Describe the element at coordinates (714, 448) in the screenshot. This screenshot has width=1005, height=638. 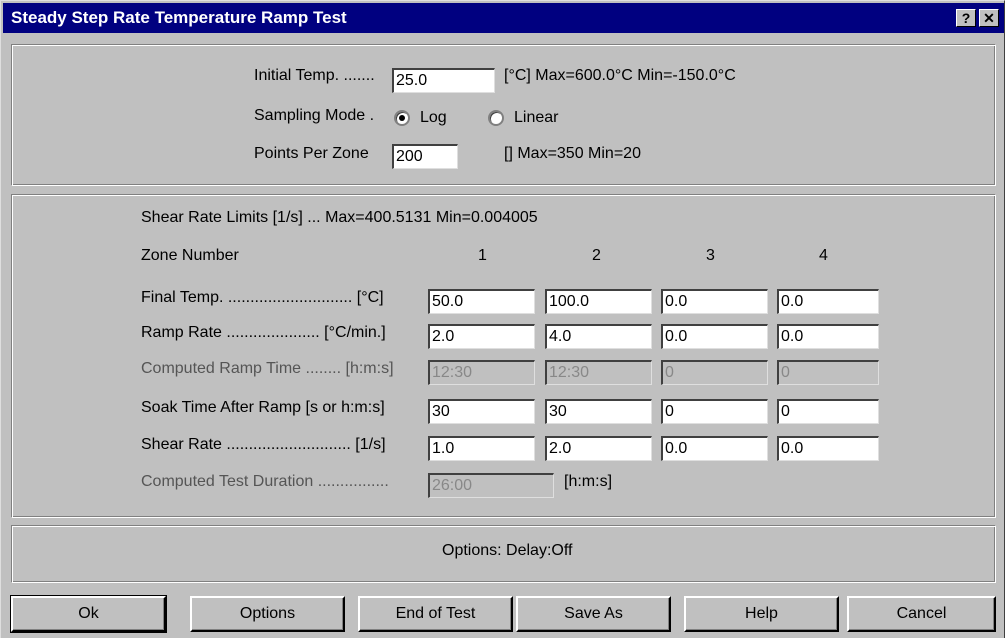
I see `shear-rate-zone-3: 0.0` at that location.